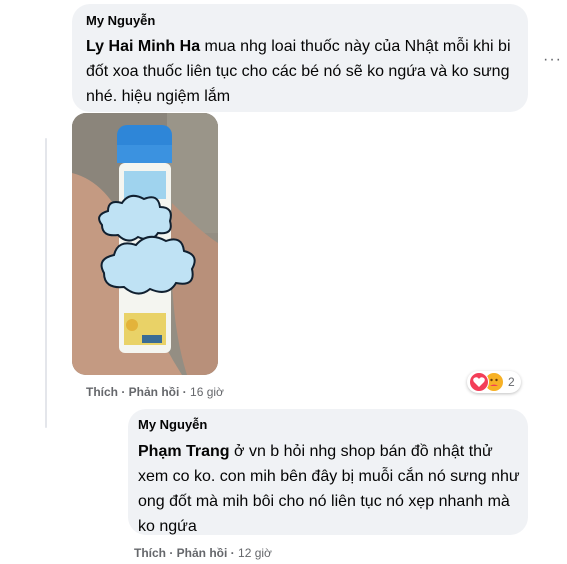 The height and width of the screenshot is (564, 567). I want to click on photo-illustration, so click(145, 244).